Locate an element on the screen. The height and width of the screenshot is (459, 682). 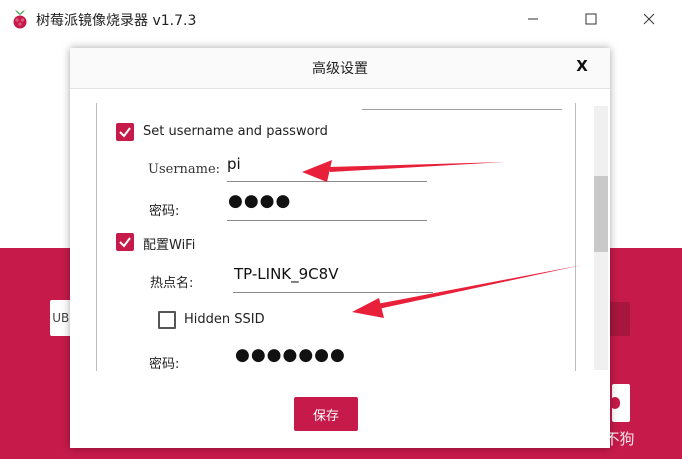
annotation-arrows is located at coordinates (442, 239).